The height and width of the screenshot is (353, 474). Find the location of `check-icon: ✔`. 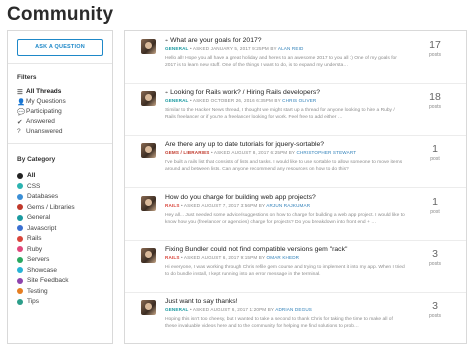

check-icon: ✔ is located at coordinates (20, 122).